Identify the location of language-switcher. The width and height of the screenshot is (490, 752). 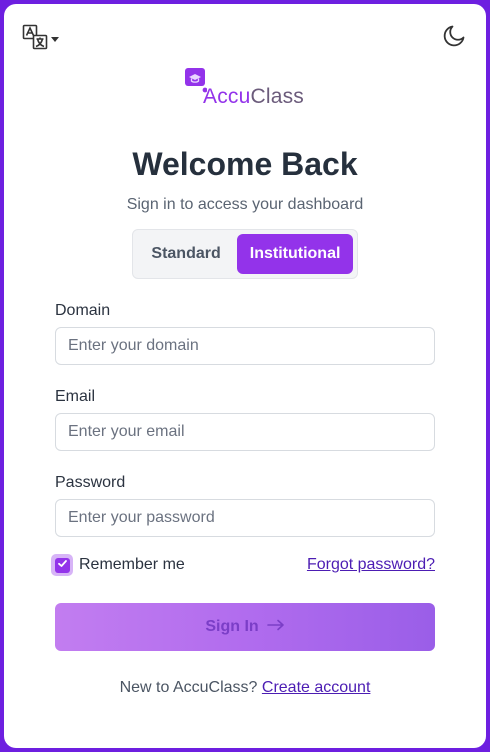
(41, 39).